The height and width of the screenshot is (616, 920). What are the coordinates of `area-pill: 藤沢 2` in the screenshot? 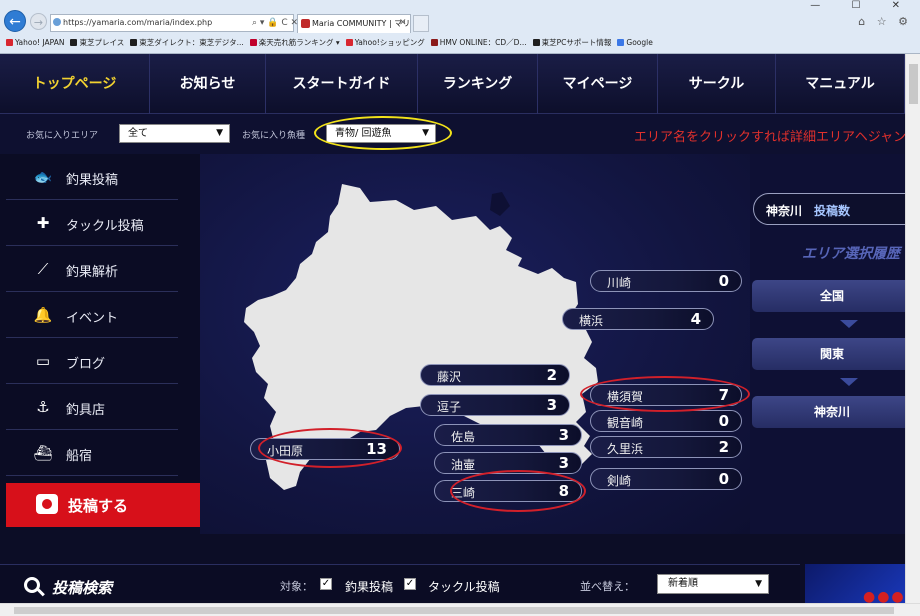 It's located at (495, 375).